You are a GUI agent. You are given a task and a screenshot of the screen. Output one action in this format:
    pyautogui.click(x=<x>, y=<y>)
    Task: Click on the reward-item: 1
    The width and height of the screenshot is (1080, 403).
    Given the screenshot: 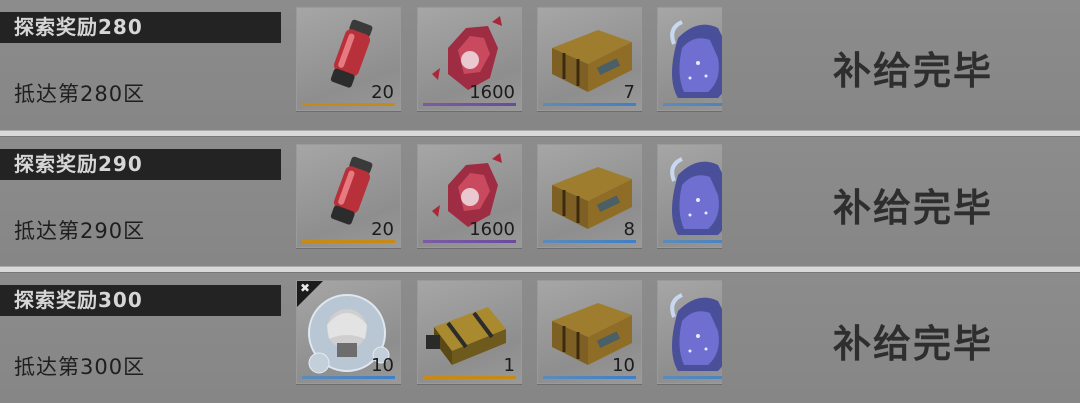 What is the action you would take?
    pyautogui.click(x=469, y=332)
    